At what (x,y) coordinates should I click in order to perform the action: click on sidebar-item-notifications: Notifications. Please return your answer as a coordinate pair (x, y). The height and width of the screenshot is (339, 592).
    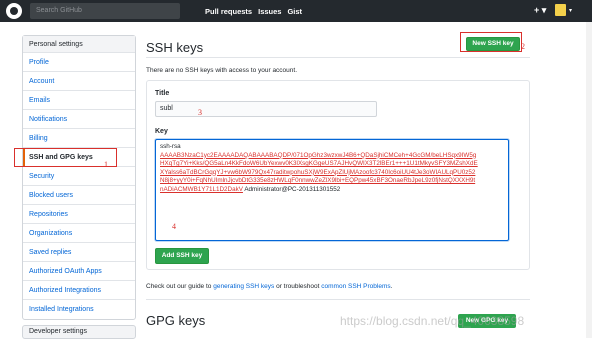
    Looking at the image, I should click on (79, 119).